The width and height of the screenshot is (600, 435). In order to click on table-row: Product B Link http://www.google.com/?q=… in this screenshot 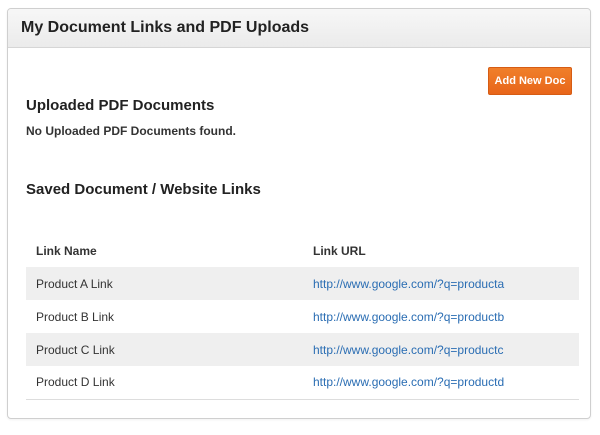, I will do `click(302, 316)`.